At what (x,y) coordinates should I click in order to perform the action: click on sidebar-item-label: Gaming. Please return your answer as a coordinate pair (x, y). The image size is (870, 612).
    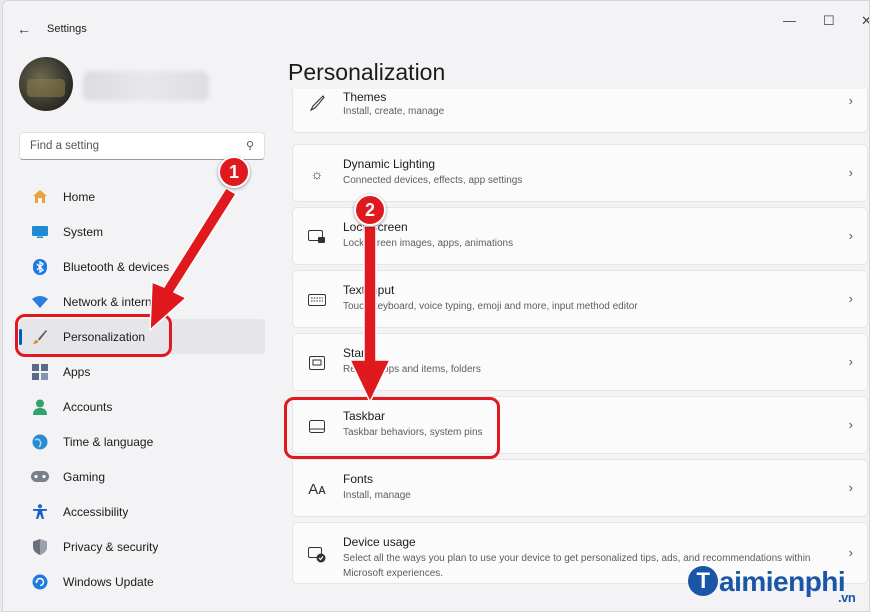
    Looking at the image, I should click on (84, 476).